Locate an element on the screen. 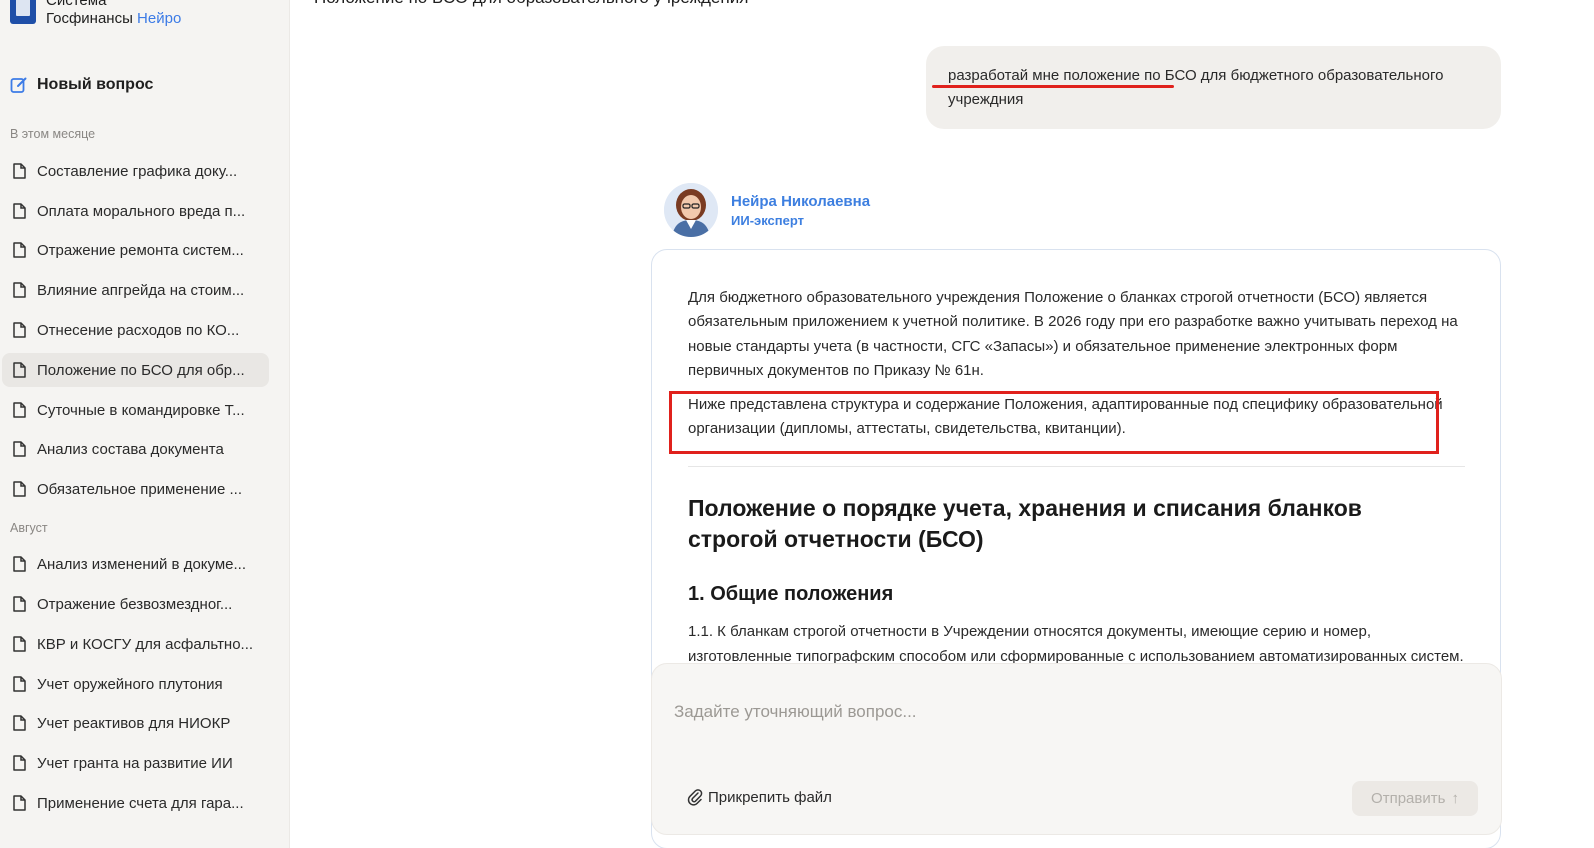 The height and width of the screenshot is (848, 1594). assistant-avatar is located at coordinates (691, 210).